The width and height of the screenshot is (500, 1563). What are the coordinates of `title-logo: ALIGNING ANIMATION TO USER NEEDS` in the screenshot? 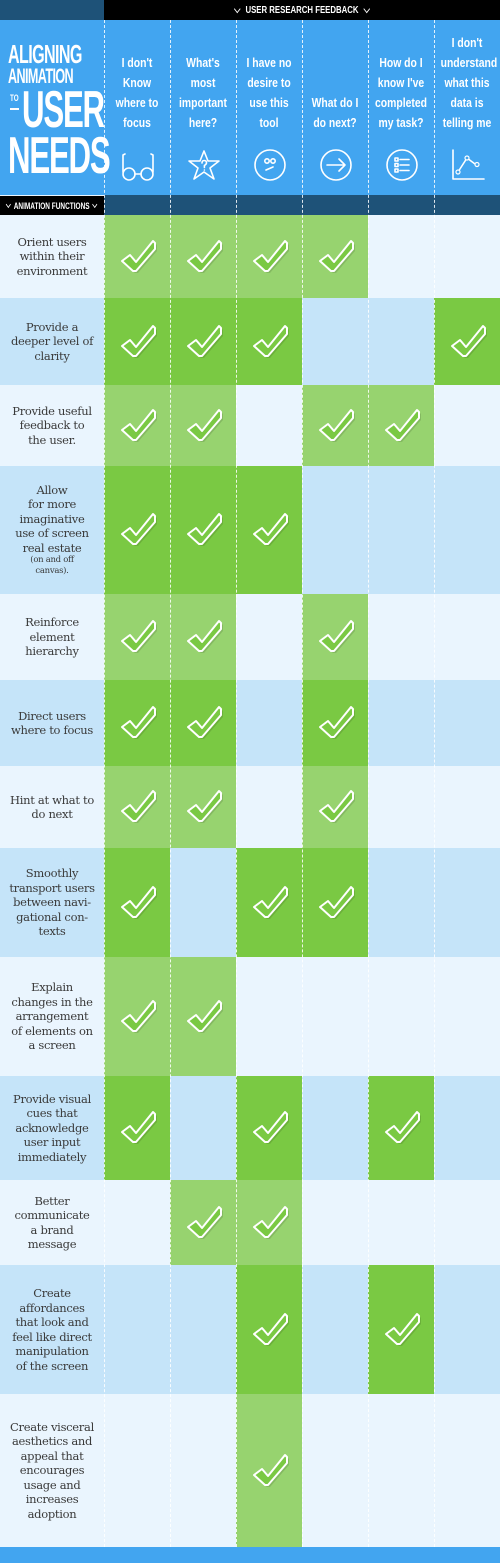 It's located at (59, 113).